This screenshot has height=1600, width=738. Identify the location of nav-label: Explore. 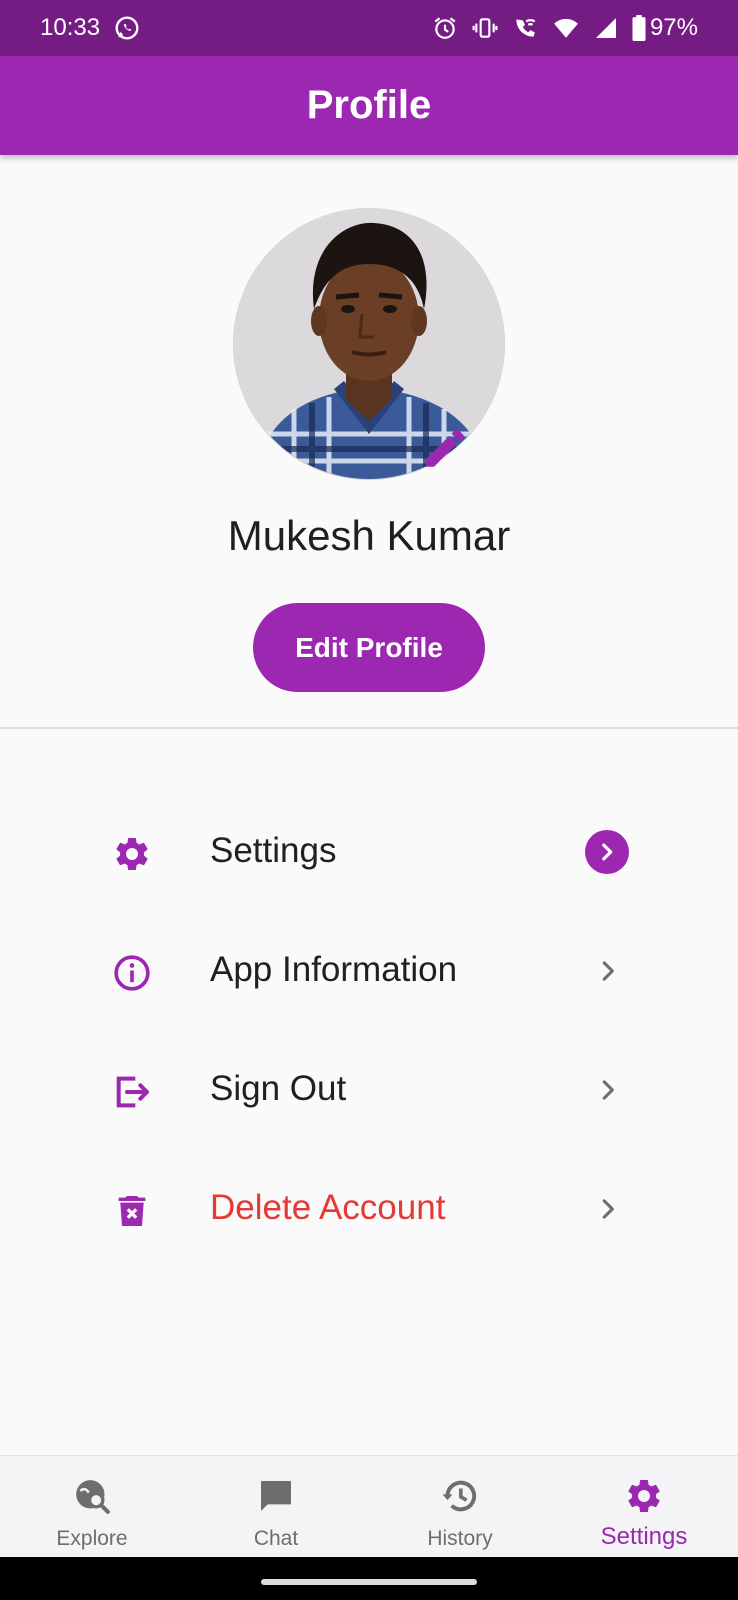
(92, 1538).